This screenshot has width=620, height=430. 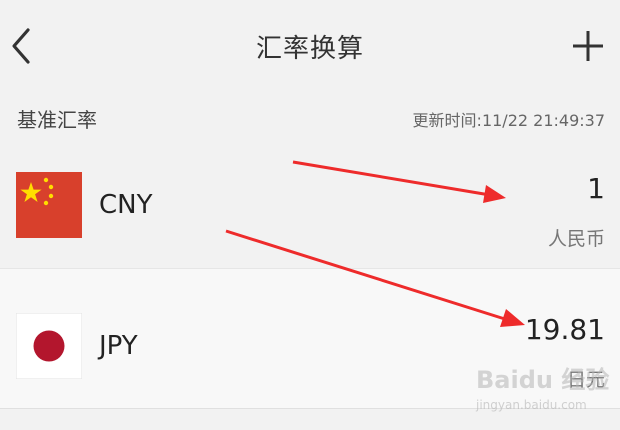 What do you see at coordinates (565, 329) in the screenshot?
I see `currency-amount: 19.81` at bounding box center [565, 329].